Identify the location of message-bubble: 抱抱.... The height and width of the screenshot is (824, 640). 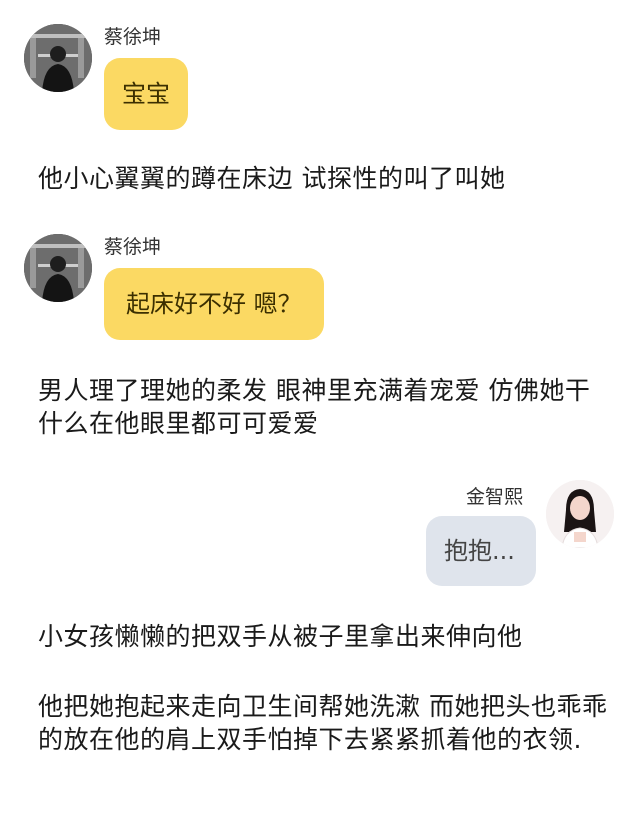
(481, 551).